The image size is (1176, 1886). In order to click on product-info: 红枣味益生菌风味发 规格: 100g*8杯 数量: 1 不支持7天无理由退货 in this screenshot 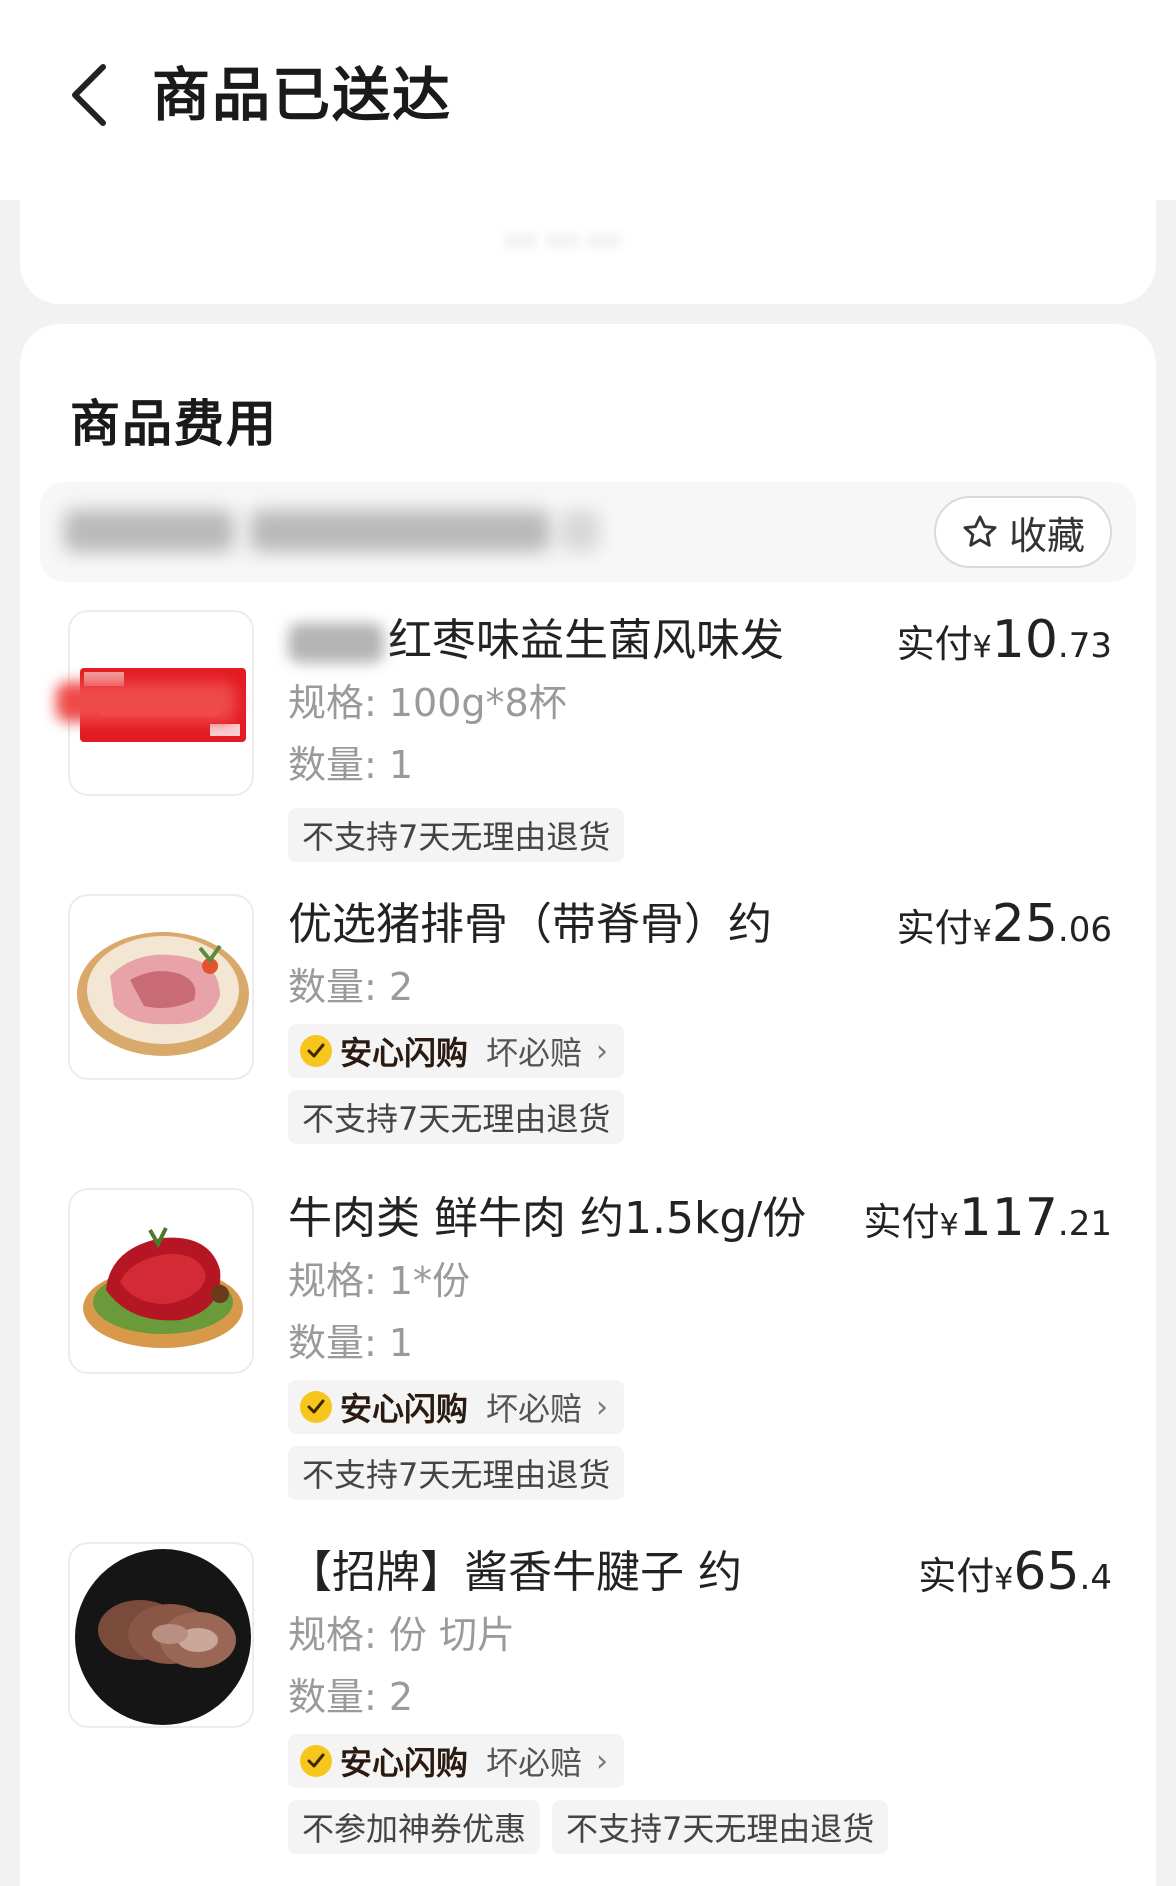, I will do `click(568, 736)`.